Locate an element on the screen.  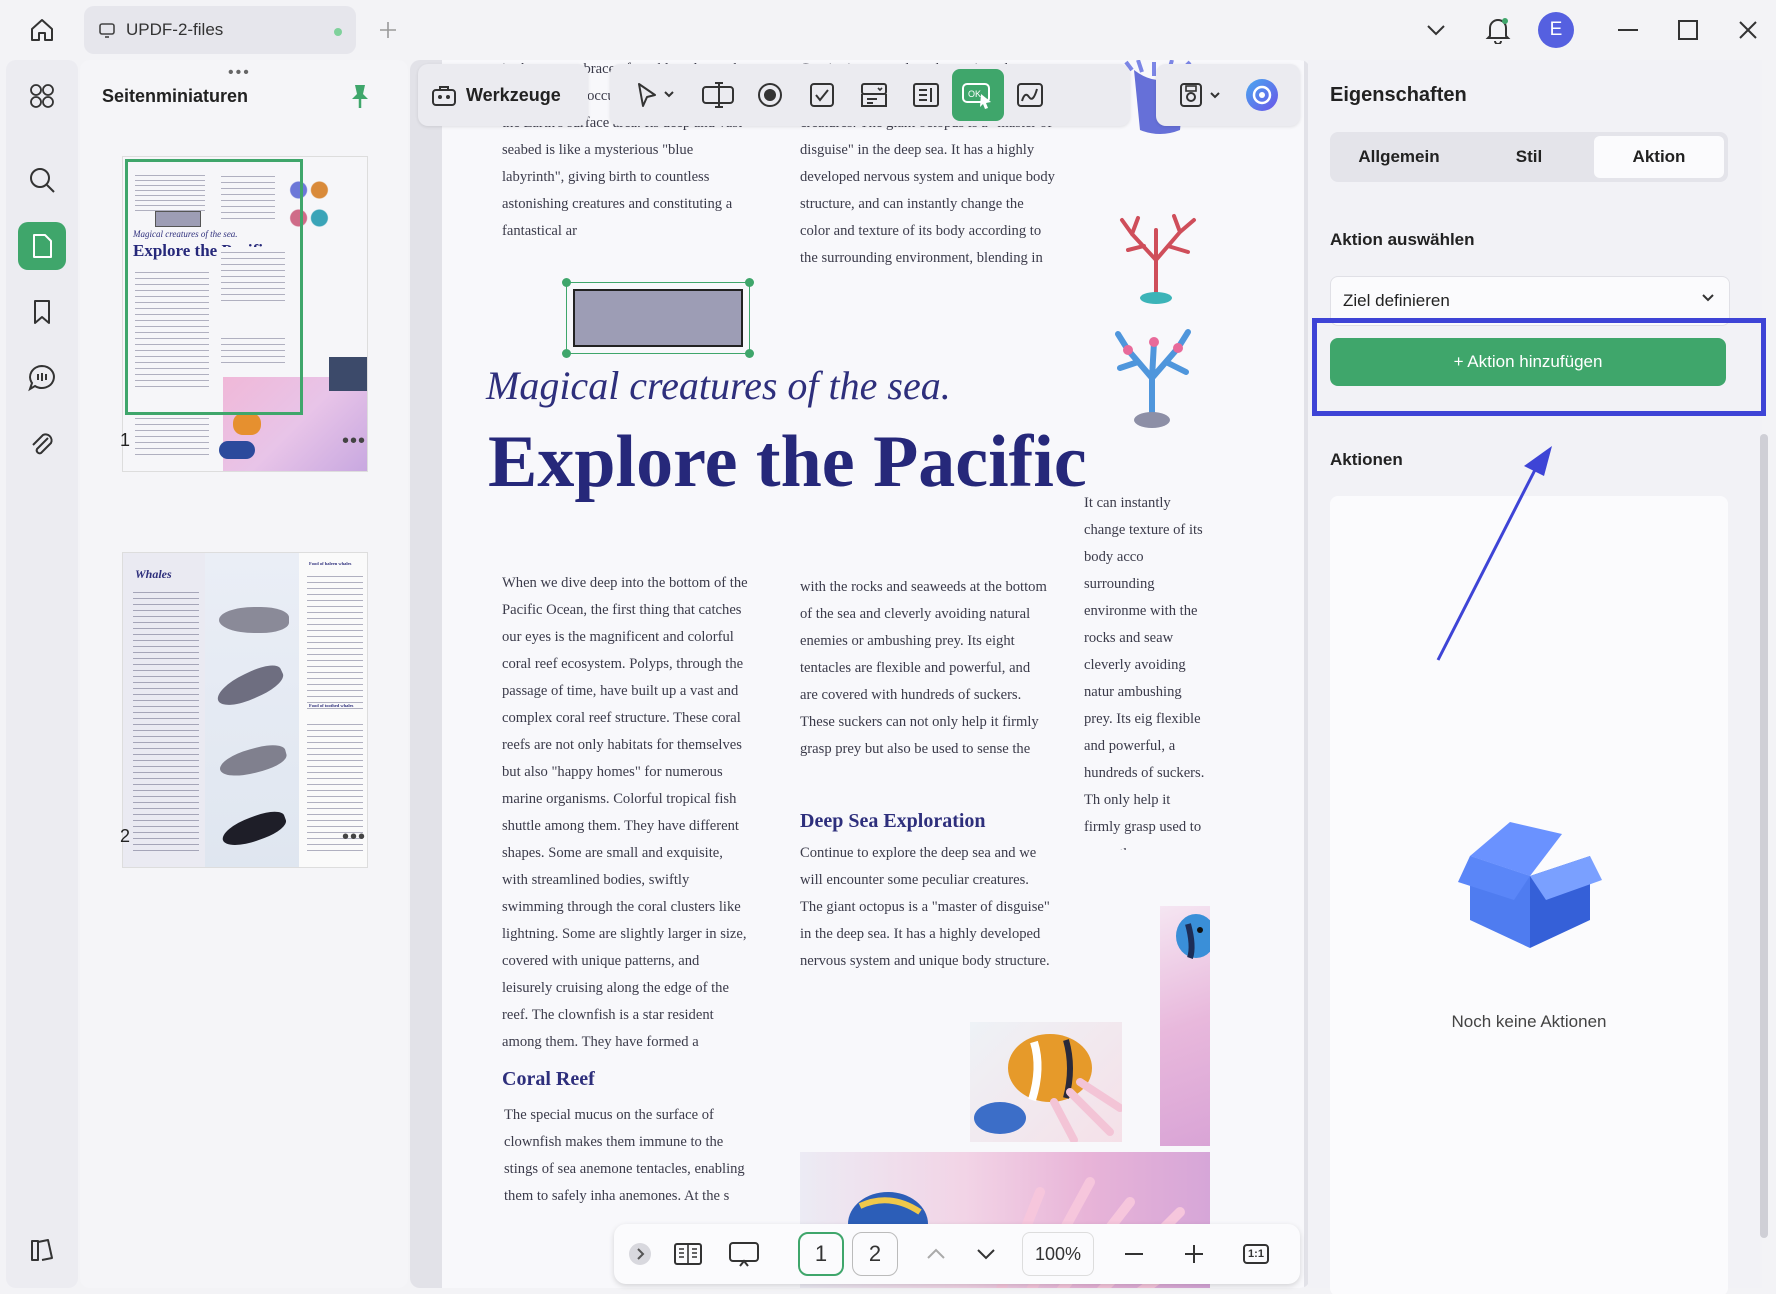
search-icon is located at coordinates (42, 180).